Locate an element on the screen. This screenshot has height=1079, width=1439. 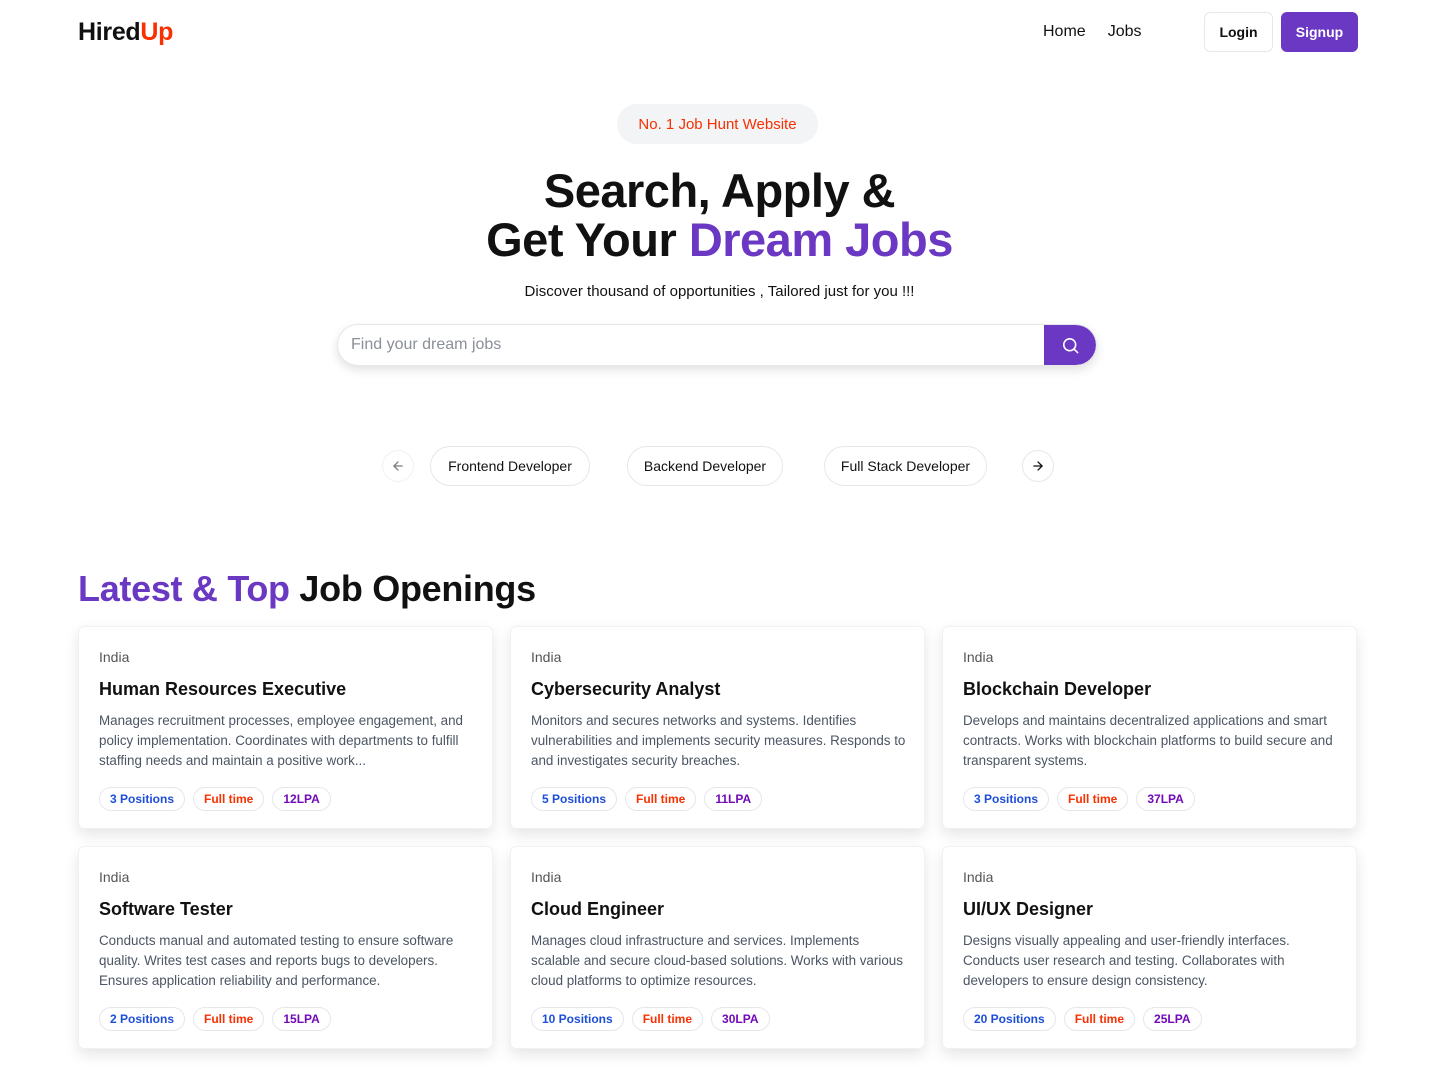
brand-logo-part2: Up is located at coordinates (157, 32).